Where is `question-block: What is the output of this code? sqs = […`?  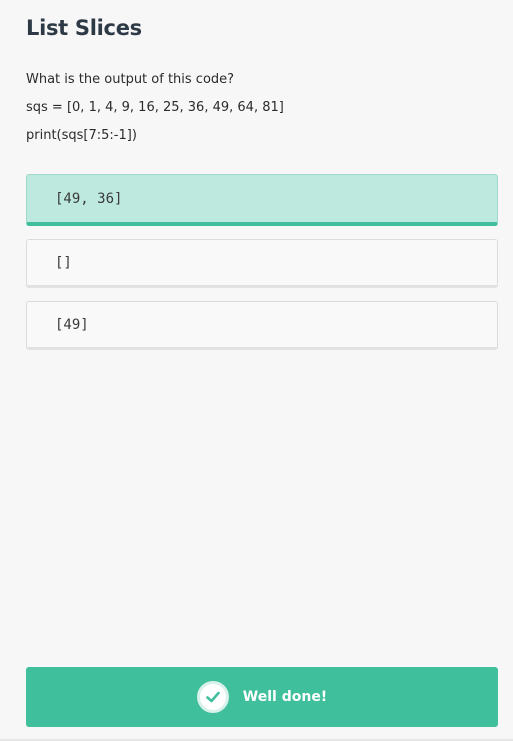
question-block: What is the output of this code? sqs = [… is located at coordinates (155, 108).